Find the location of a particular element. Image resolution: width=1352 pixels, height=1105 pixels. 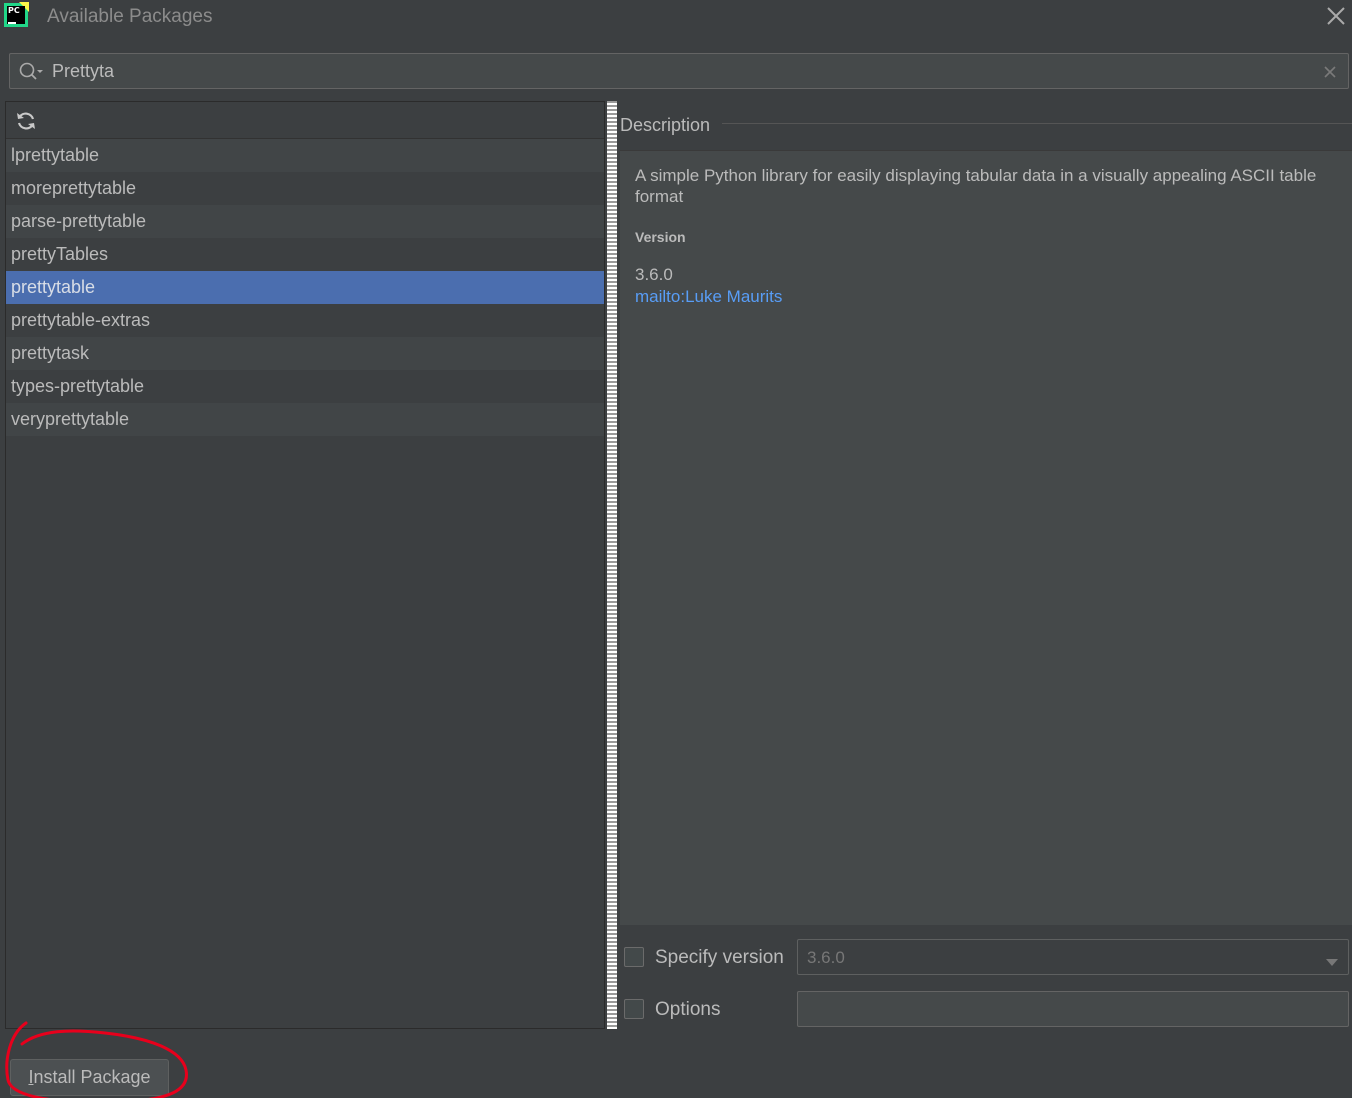

window-title: Available Packages is located at coordinates (130, 16).